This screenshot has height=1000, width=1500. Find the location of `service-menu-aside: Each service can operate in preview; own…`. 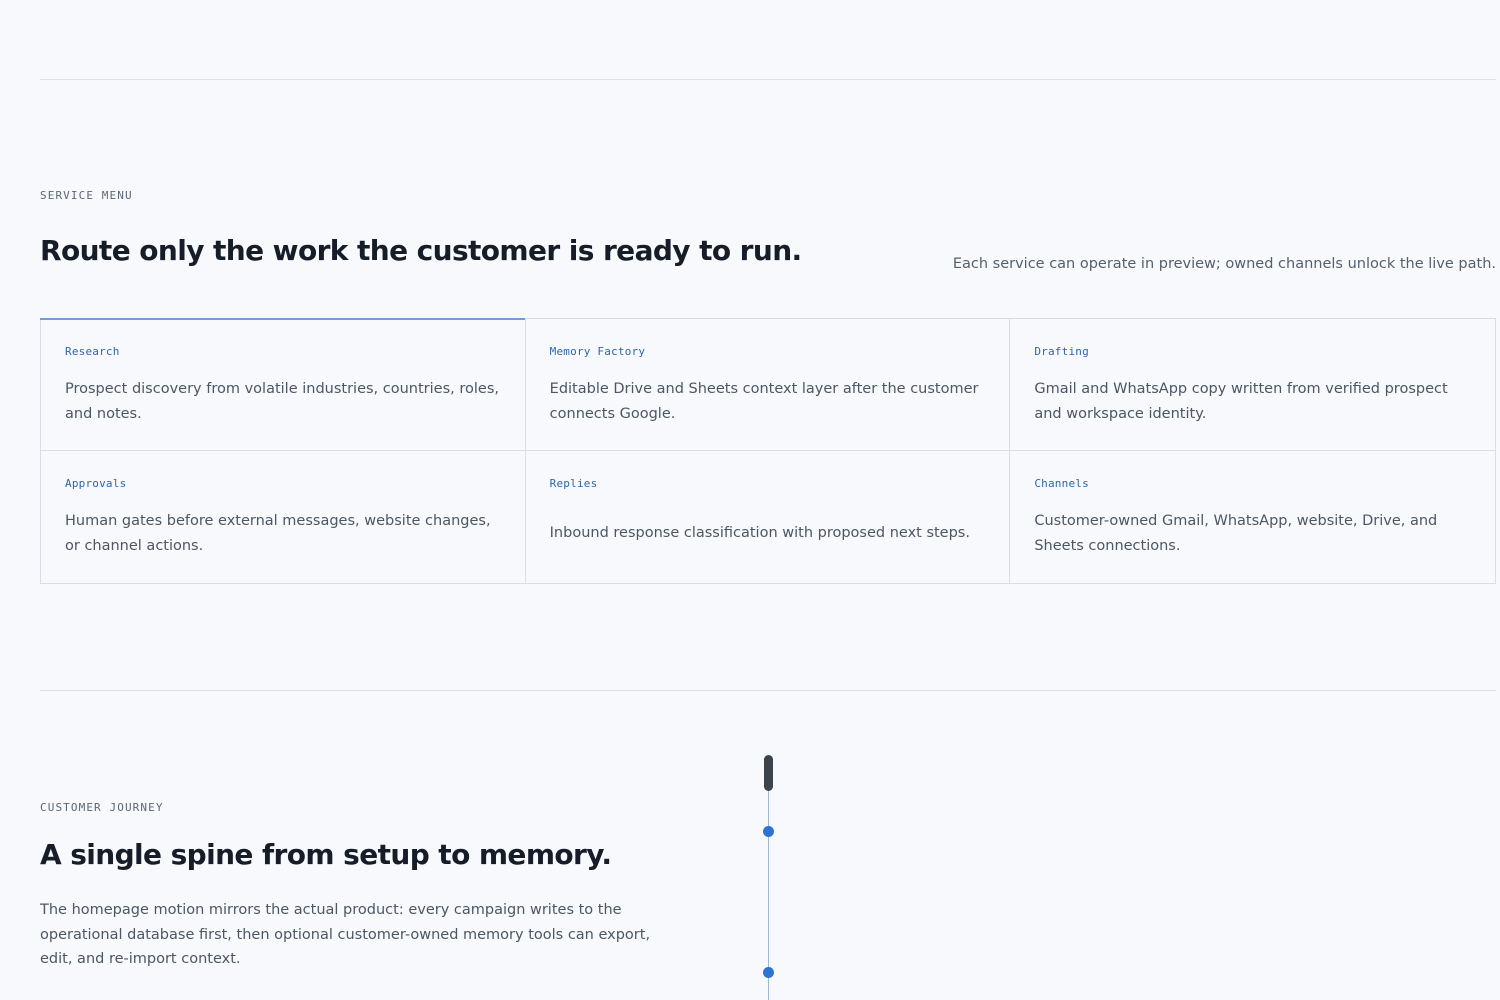

service-menu-aside: Each service can operate in preview; own… is located at coordinates (1224, 264).